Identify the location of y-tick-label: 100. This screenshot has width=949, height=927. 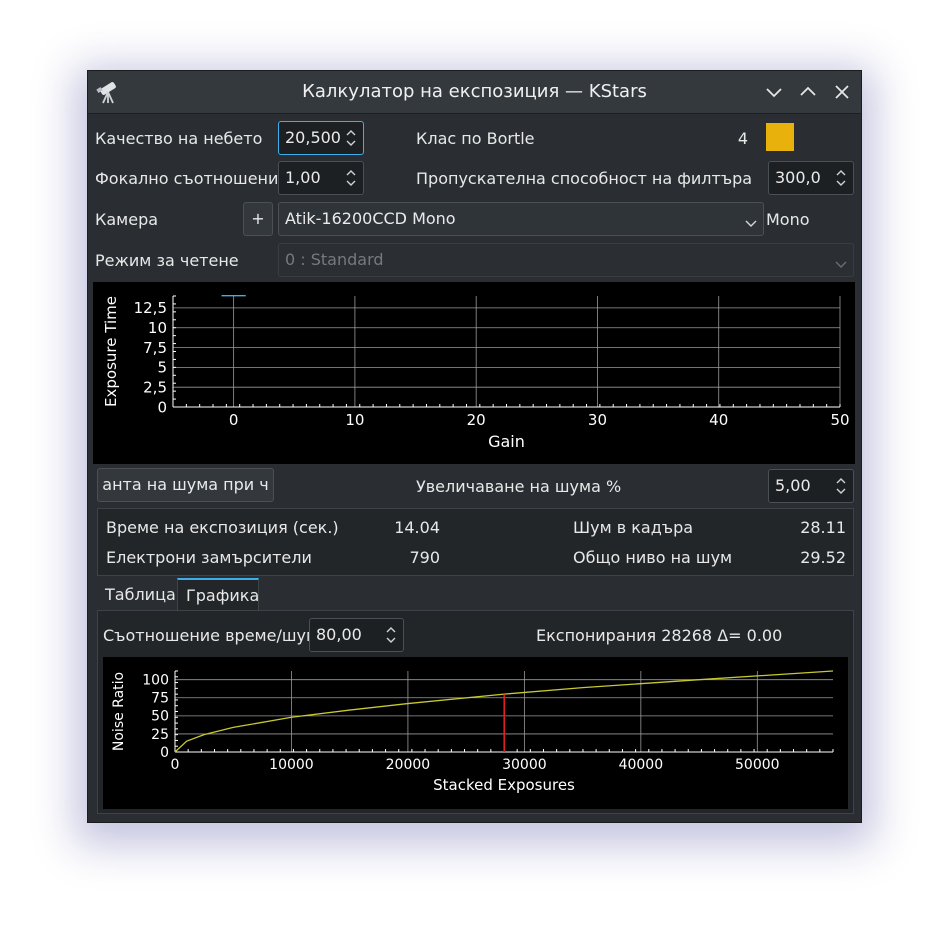
(155, 681).